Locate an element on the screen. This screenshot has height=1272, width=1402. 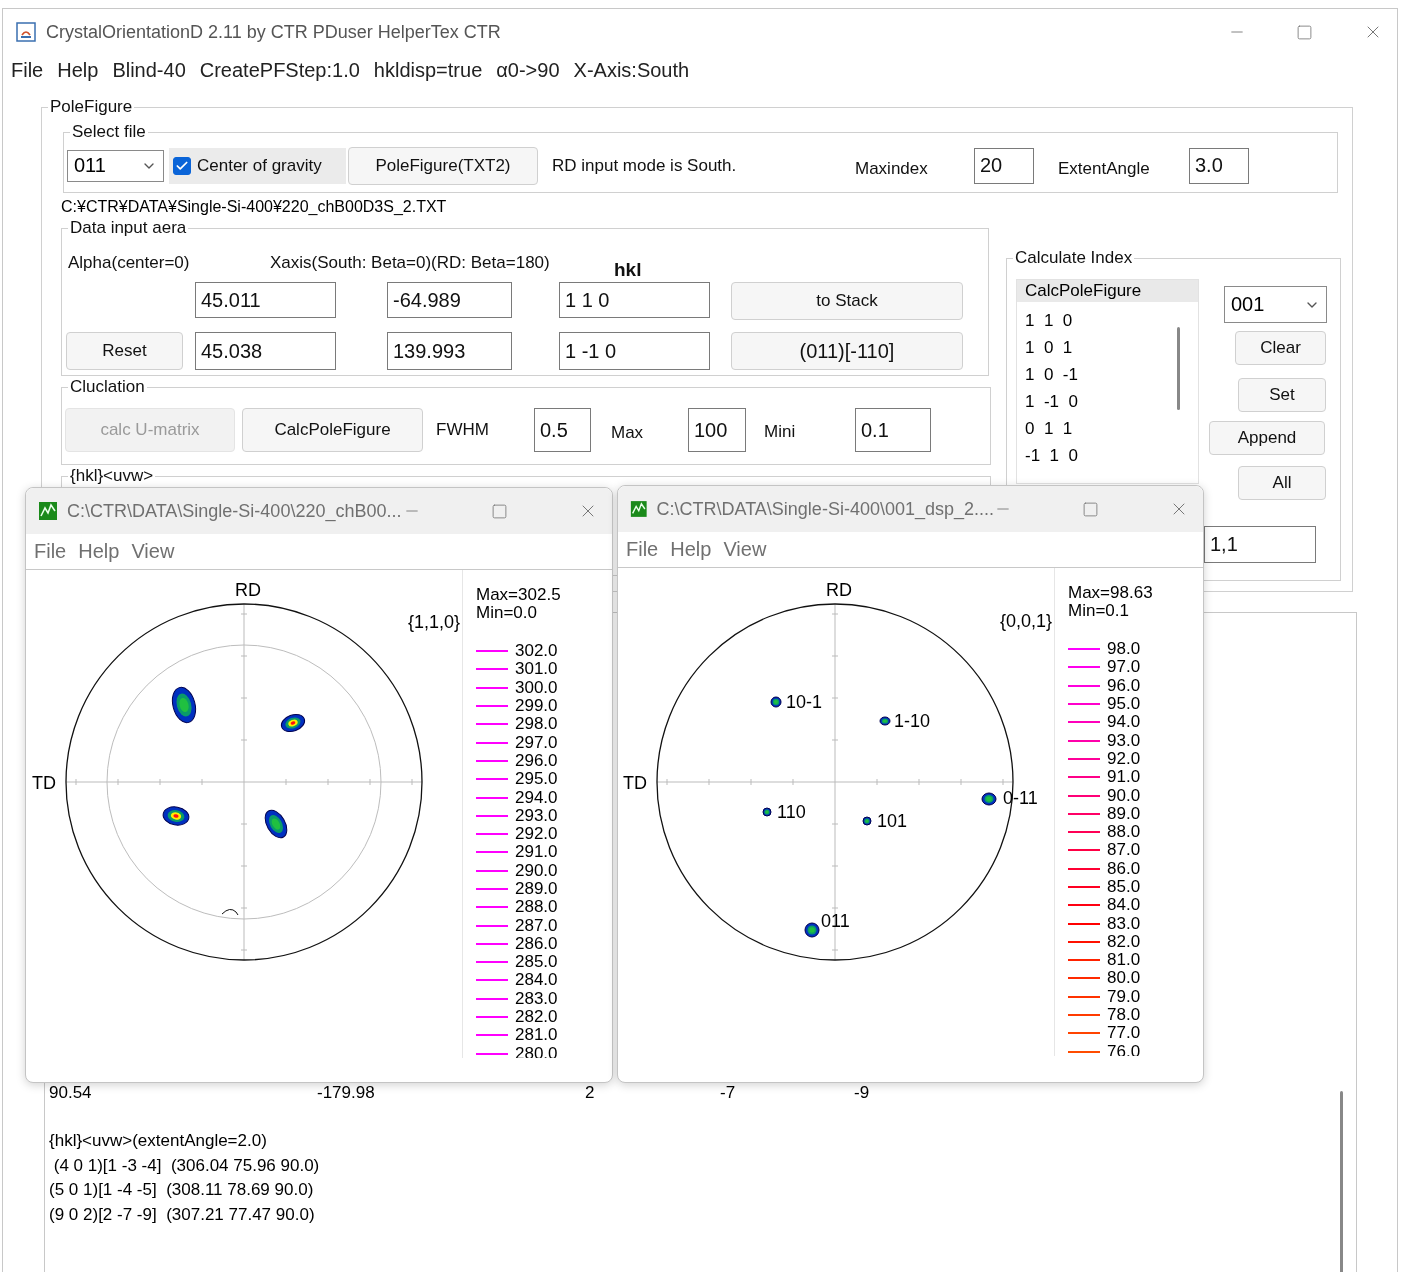
pole-label: 110 is located at coordinates (791, 812).